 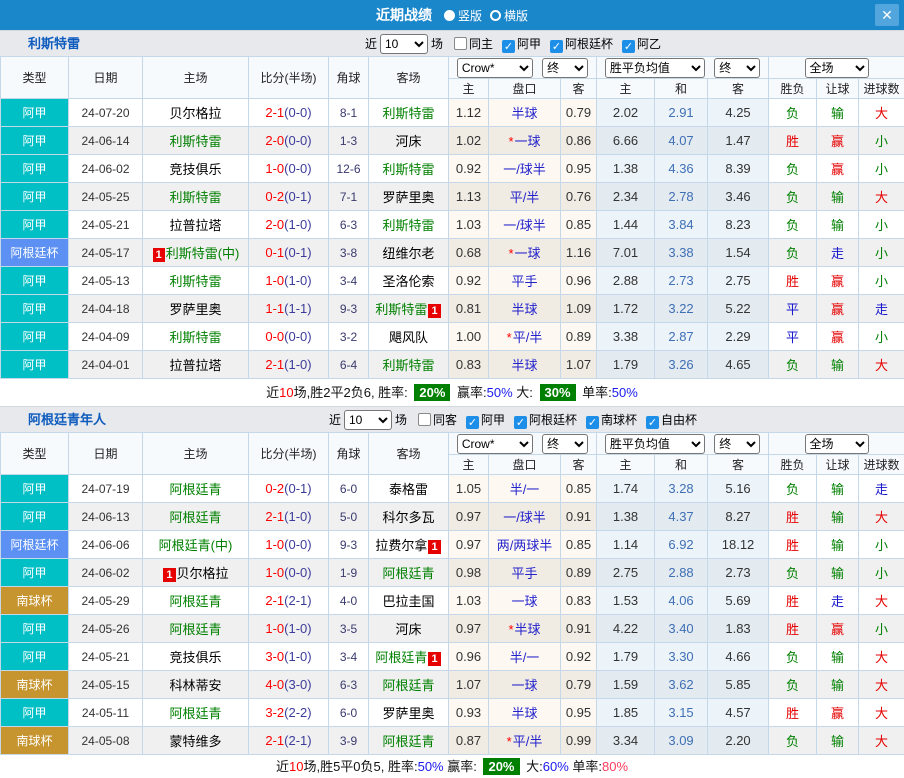 What do you see at coordinates (738, 365) in the screenshot?
I see `odds-away: 4.65` at bounding box center [738, 365].